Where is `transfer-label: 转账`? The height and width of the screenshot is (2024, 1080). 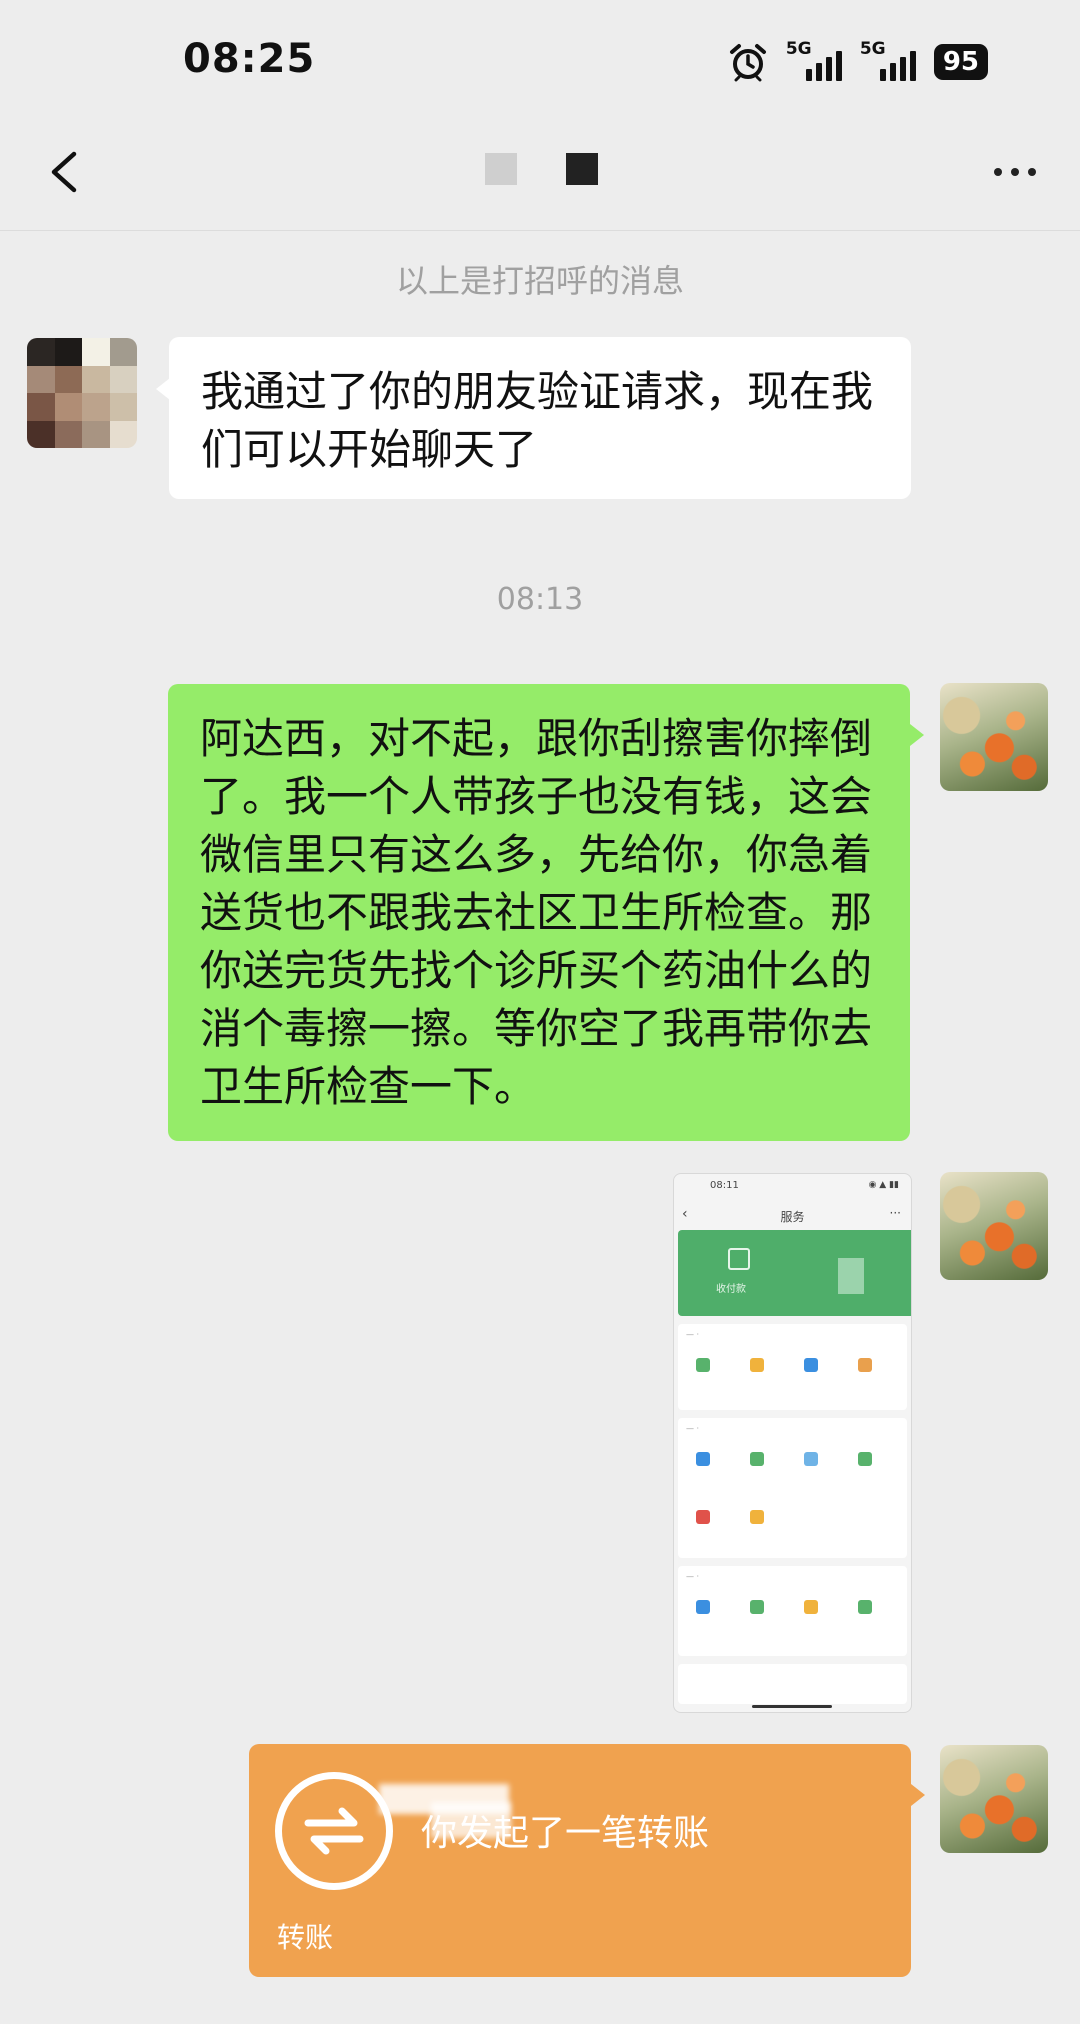 transfer-label: 转账 is located at coordinates (305, 1937).